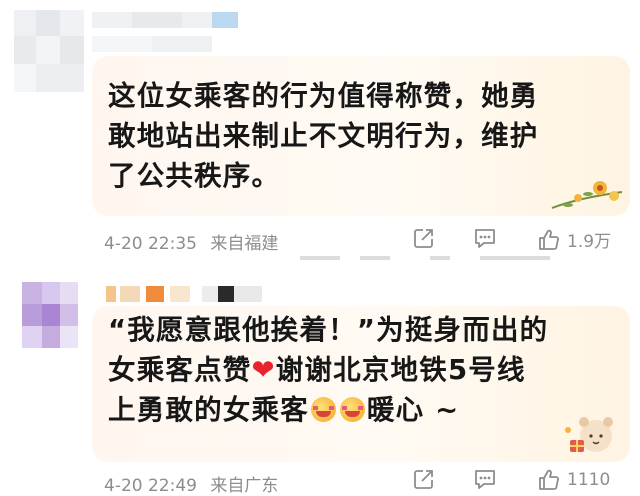  I want to click on comment-text-line: 敢地站出来制止不文明行为，维护, so click(323, 136).